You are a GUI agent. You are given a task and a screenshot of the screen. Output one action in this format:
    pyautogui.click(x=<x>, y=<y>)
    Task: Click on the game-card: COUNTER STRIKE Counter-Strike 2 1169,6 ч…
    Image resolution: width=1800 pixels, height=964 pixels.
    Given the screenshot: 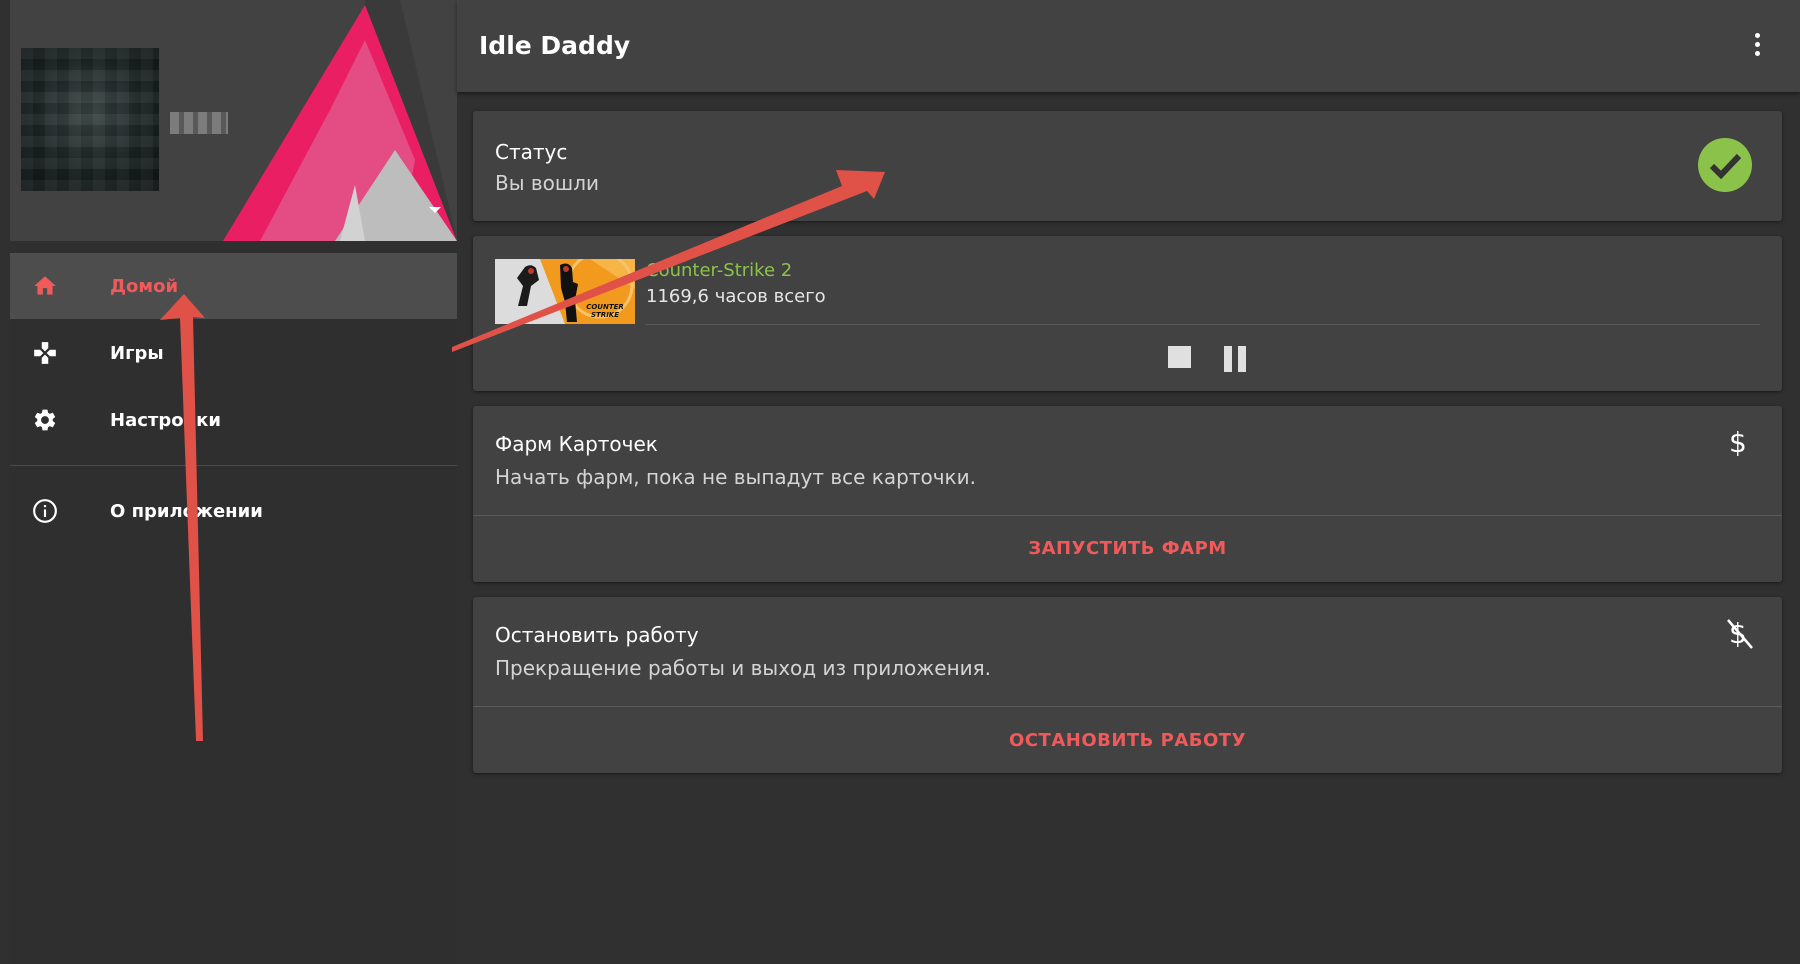 What is the action you would take?
    pyautogui.click(x=1127, y=313)
    